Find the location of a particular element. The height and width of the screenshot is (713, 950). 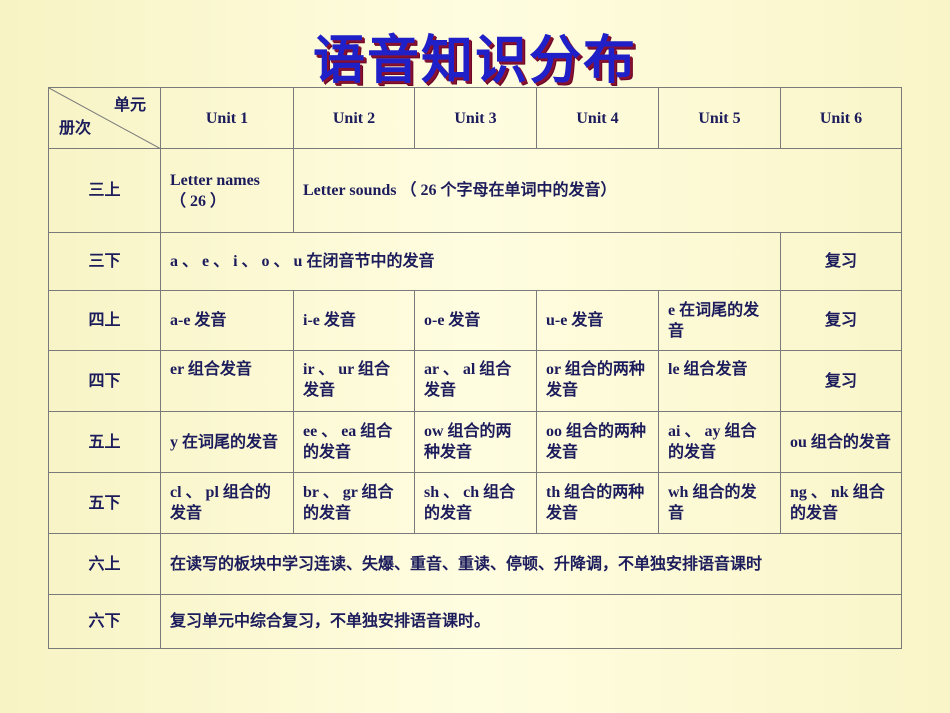

table-cell: sh 、 ch 组合的发音 is located at coordinates (475, 503).